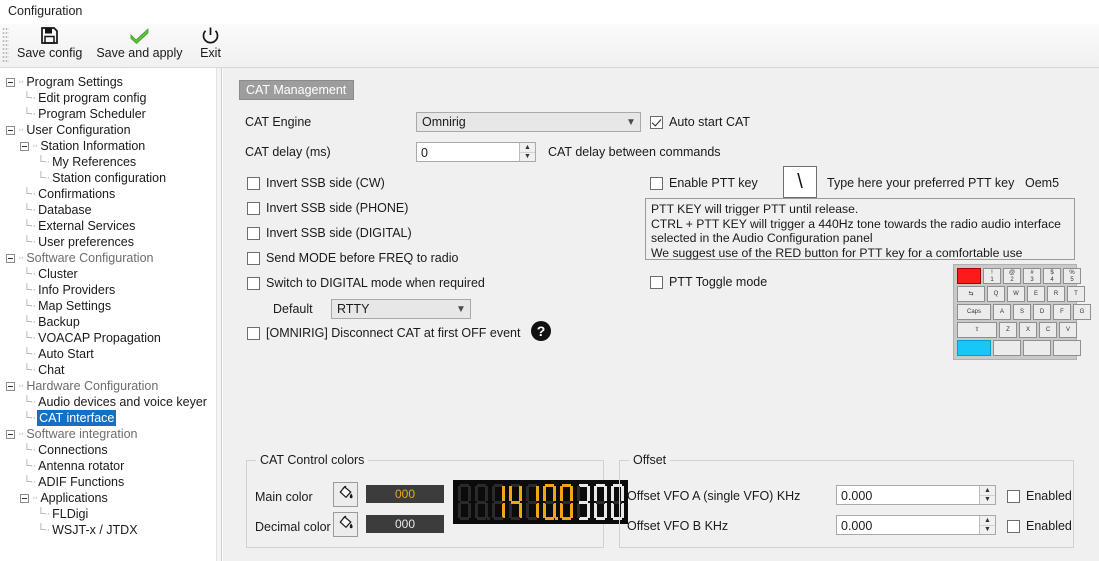 The image size is (1099, 561). I want to click on ptt-toggle-mode-checkbox: PTT Toggle mode, so click(708, 282).